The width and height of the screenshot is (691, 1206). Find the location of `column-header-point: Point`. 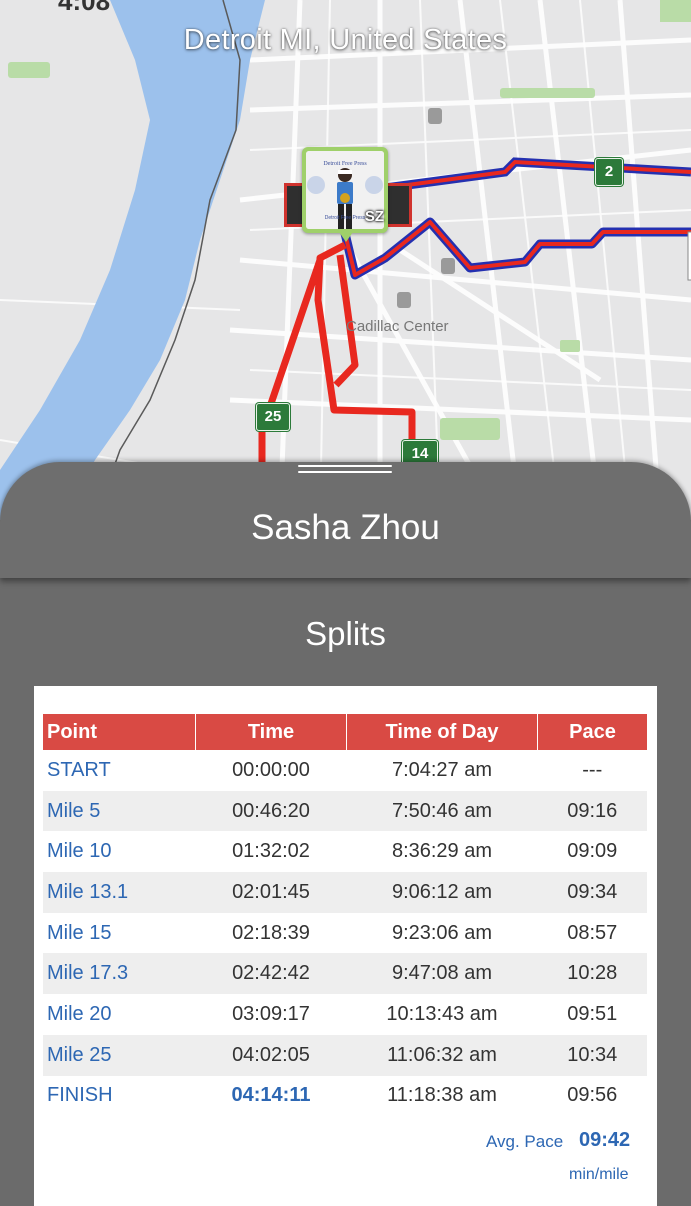

column-header-point: Point is located at coordinates (119, 732).